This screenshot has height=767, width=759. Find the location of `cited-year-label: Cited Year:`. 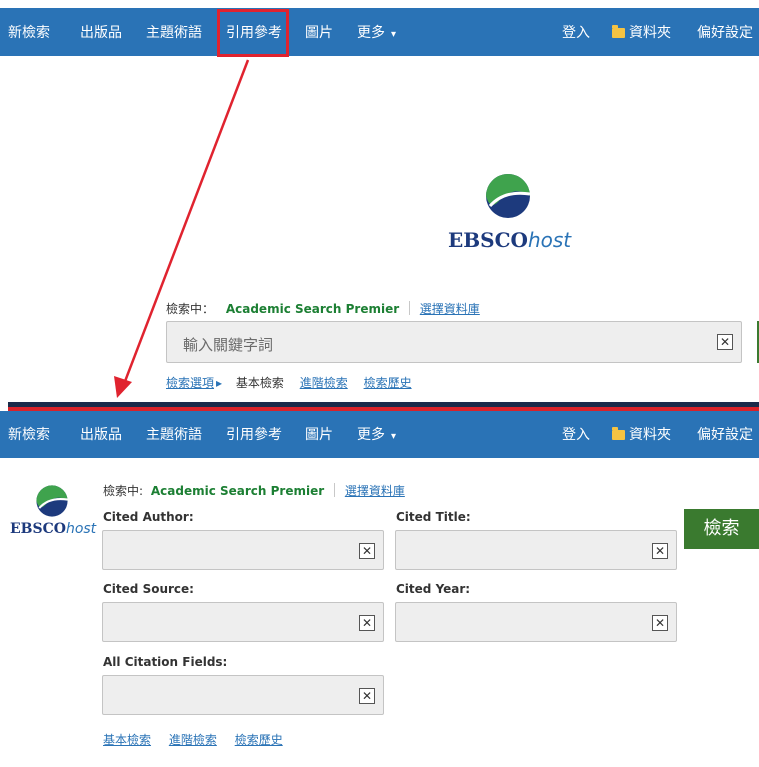

cited-year-label: Cited Year: is located at coordinates (433, 589).